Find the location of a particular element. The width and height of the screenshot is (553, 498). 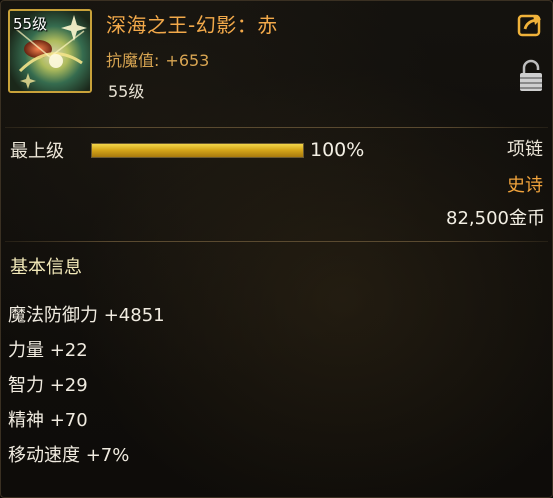

section-divider is located at coordinates (276, 241).